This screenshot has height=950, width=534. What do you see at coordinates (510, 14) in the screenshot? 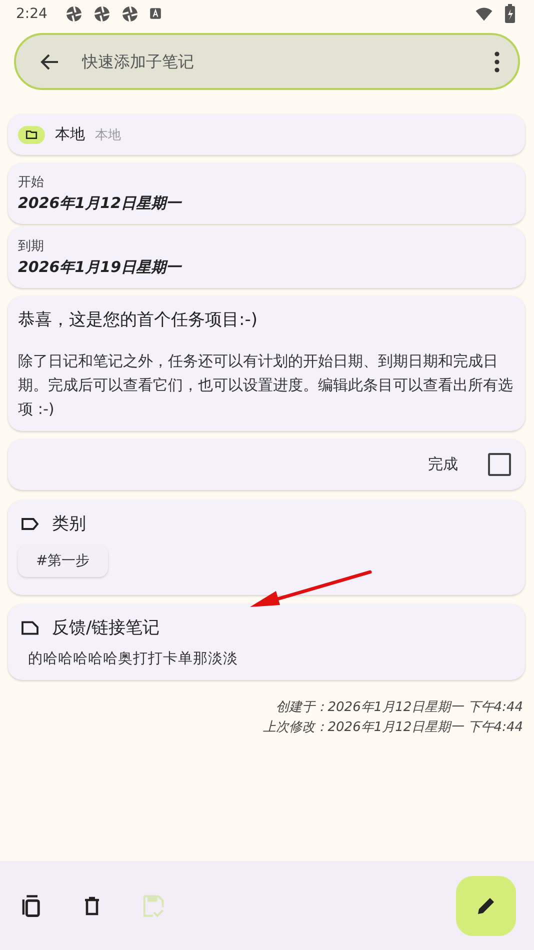
I see `battery-charging-icon` at bounding box center [510, 14].